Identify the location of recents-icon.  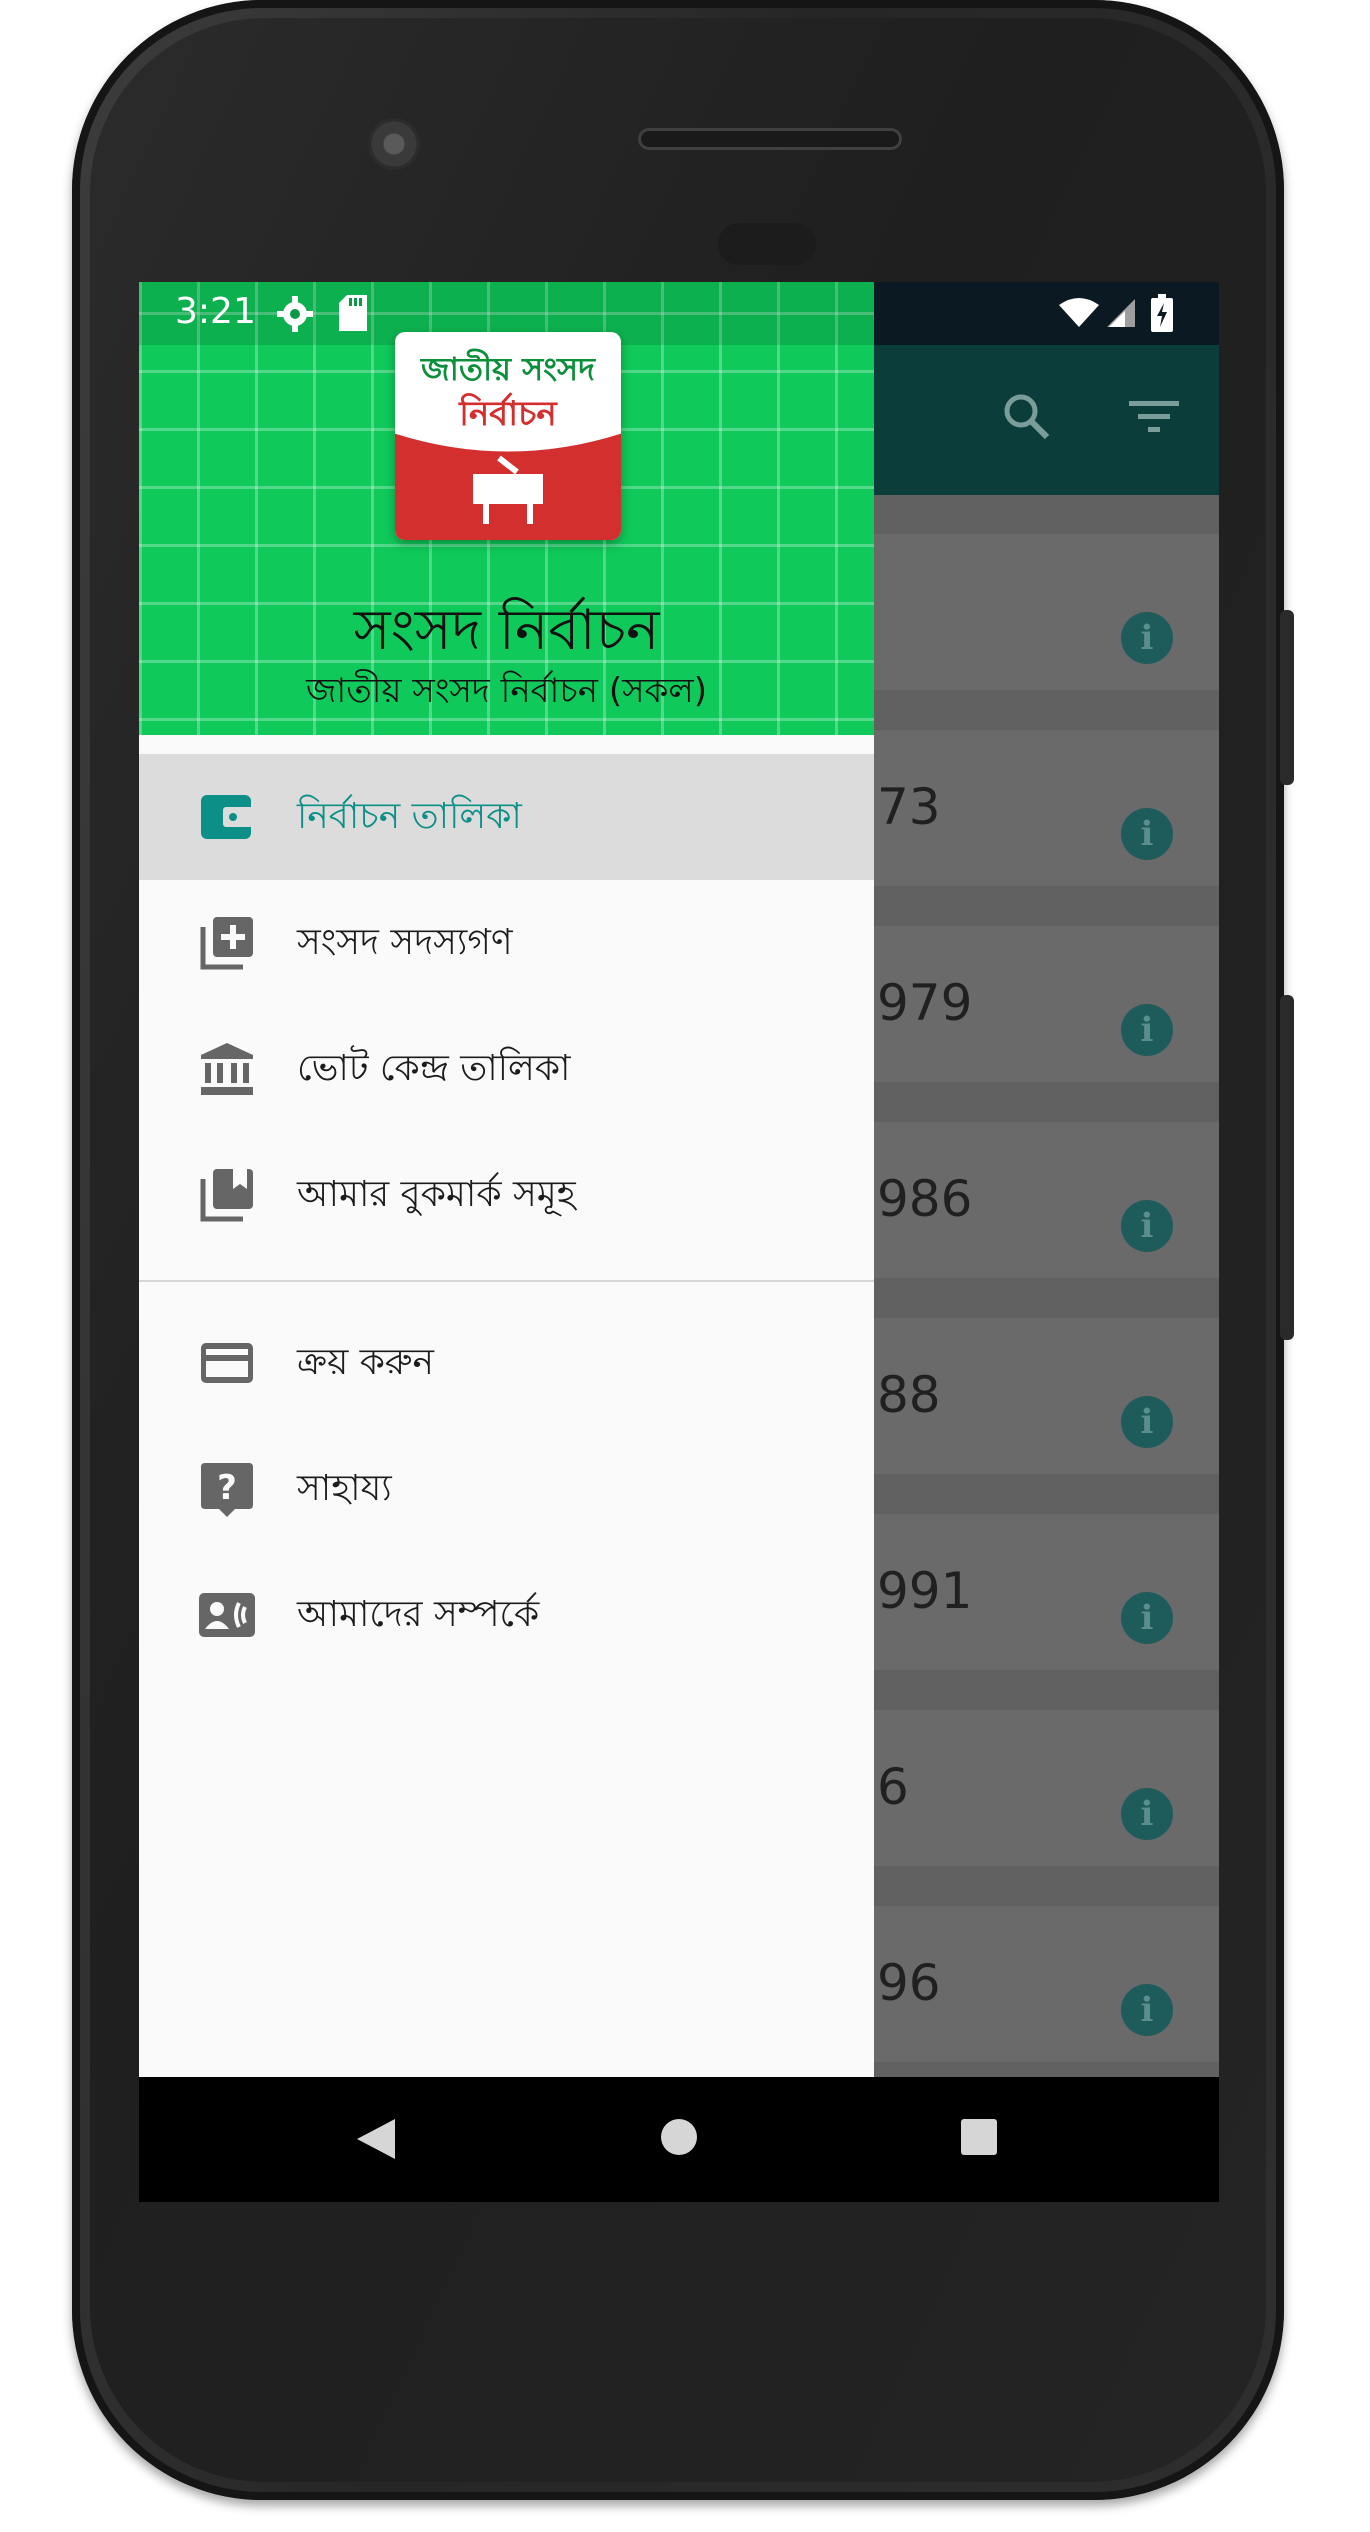
(979, 2137).